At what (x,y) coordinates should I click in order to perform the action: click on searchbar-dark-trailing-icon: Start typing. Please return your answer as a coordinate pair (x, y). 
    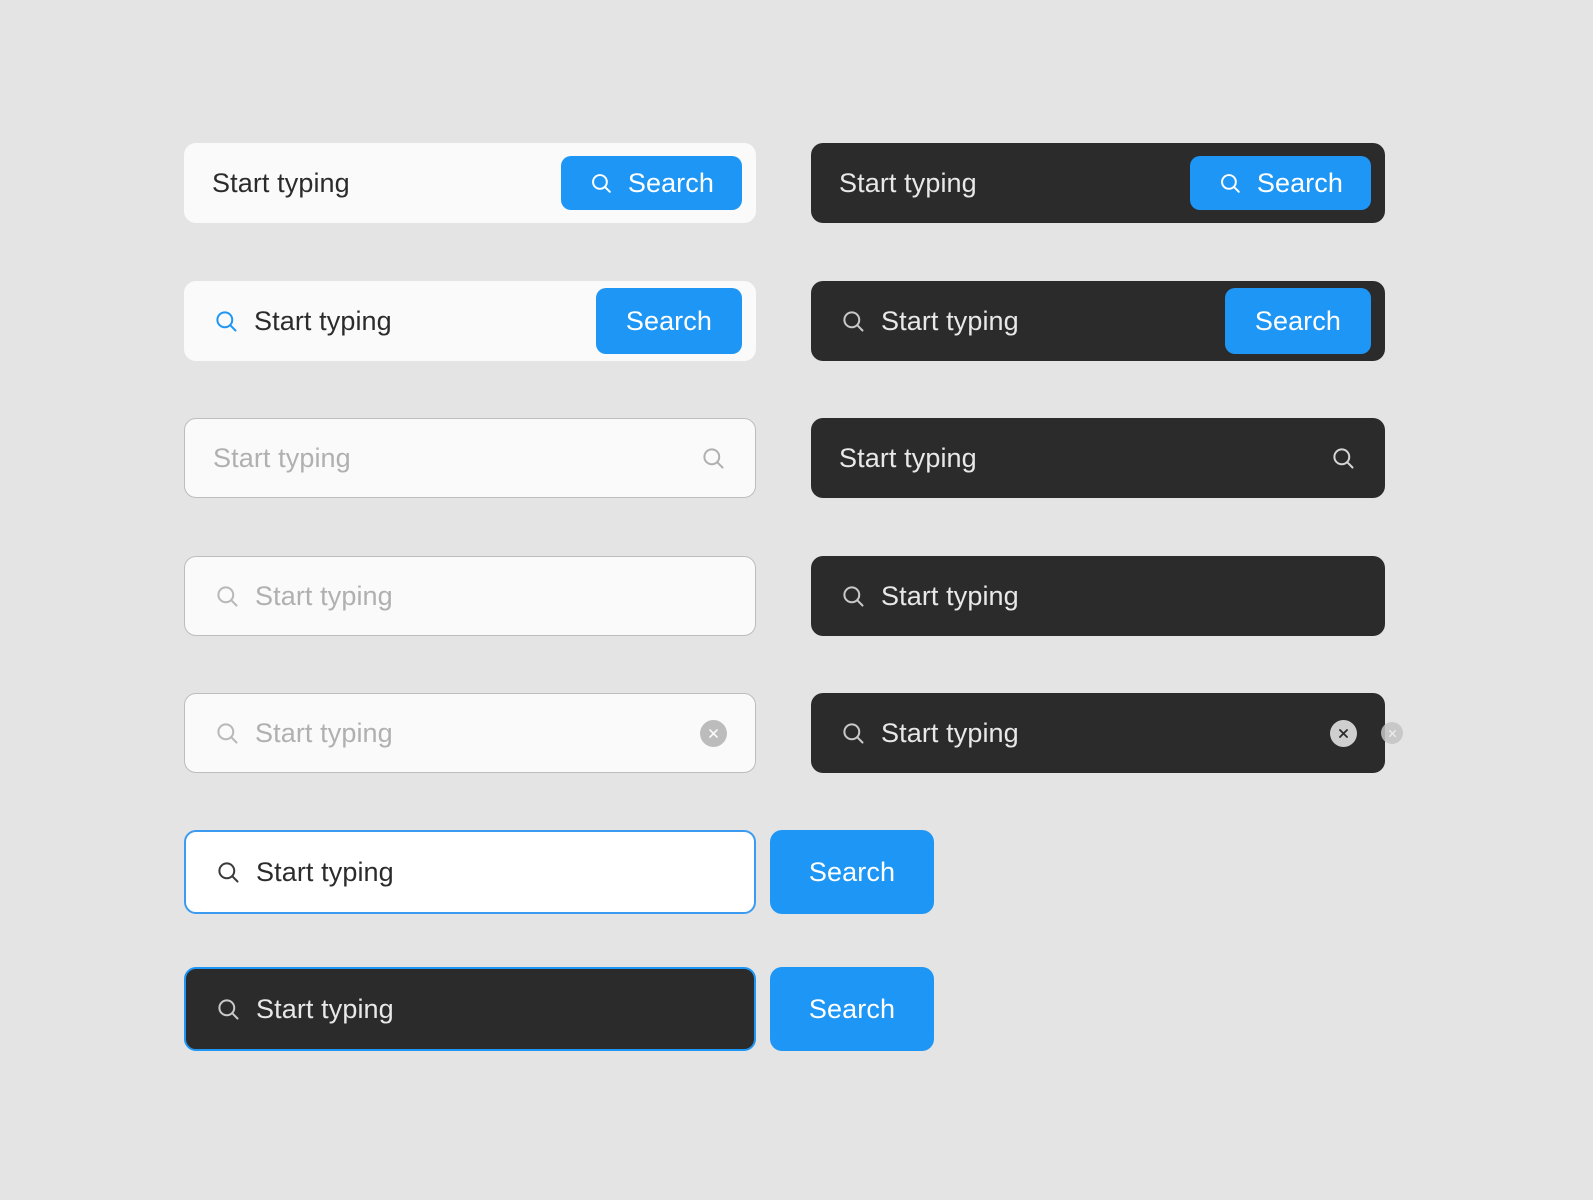
    Looking at the image, I should click on (1098, 458).